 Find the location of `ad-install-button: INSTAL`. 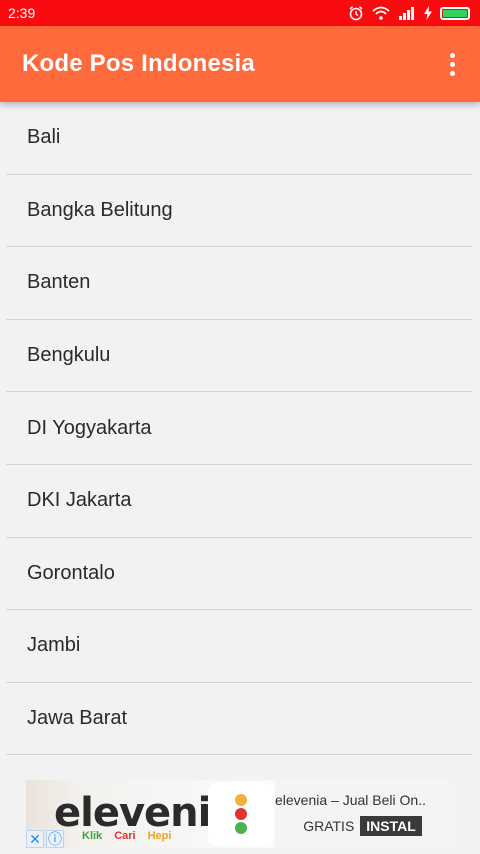

ad-install-button: INSTAL is located at coordinates (391, 826).